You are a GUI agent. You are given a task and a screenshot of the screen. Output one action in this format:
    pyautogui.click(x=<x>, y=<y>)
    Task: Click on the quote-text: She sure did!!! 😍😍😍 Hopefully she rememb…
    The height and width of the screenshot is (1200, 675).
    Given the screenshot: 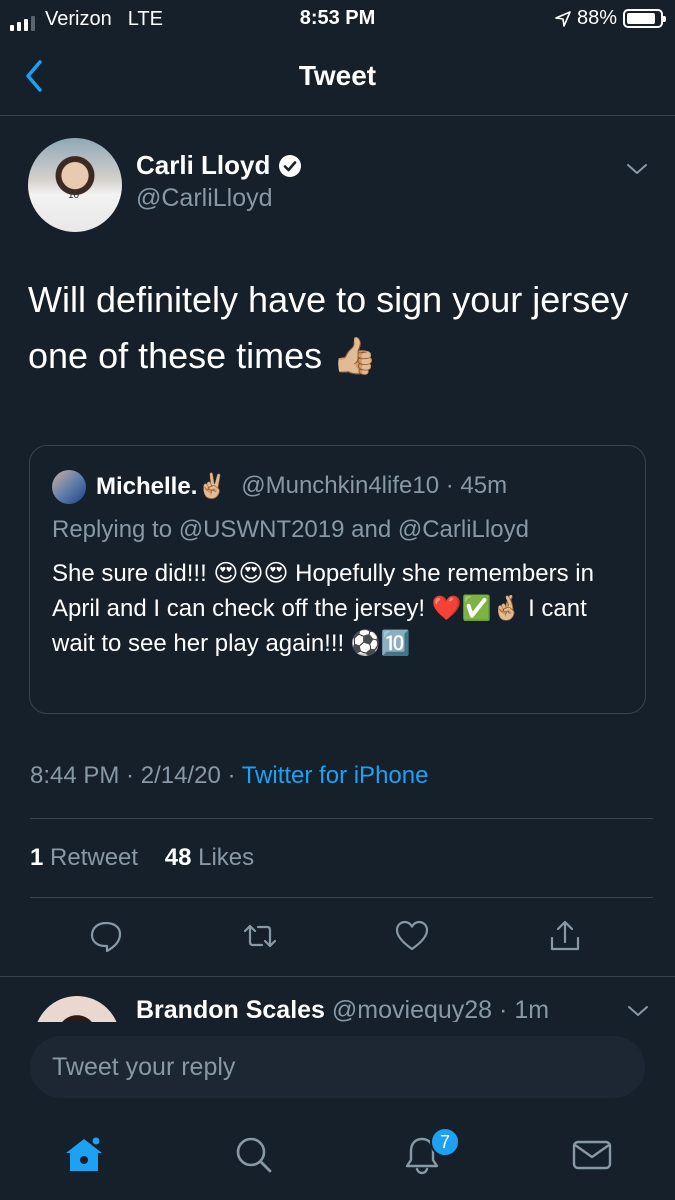 What is the action you would take?
    pyautogui.click(x=323, y=608)
    